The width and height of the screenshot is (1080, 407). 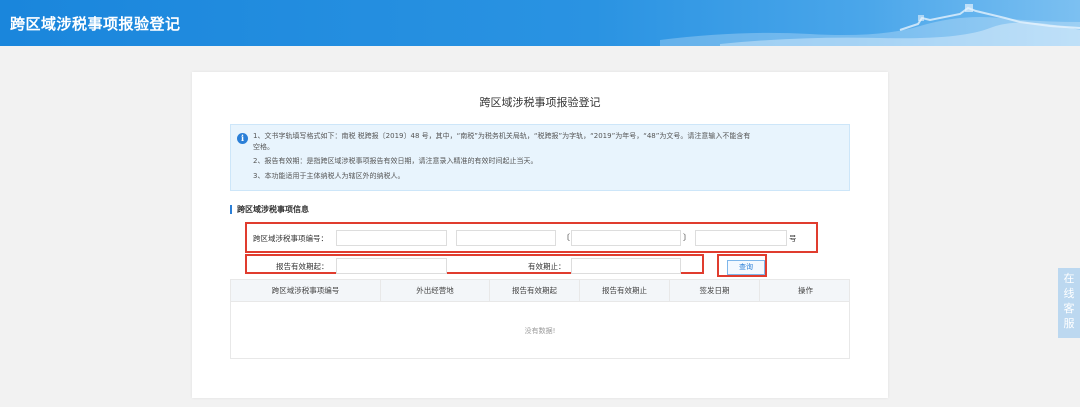 I want to click on service-char: 客, so click(x=1069, y=308).